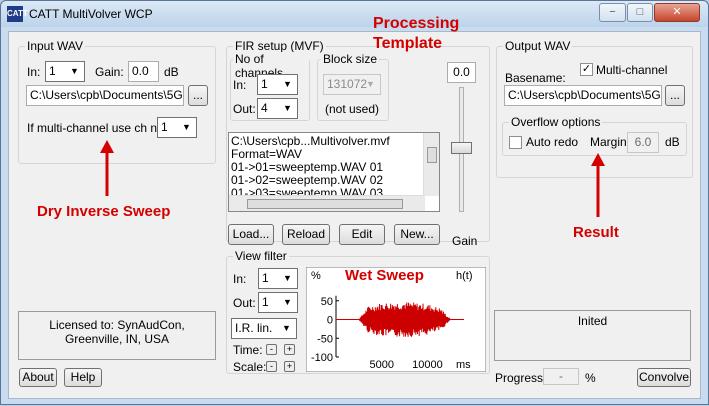 This screenshot has height=406, width=709. Describe the element at coordinates (598, 185) in the screenshot. I see `annotation-arrow-result` at that location.